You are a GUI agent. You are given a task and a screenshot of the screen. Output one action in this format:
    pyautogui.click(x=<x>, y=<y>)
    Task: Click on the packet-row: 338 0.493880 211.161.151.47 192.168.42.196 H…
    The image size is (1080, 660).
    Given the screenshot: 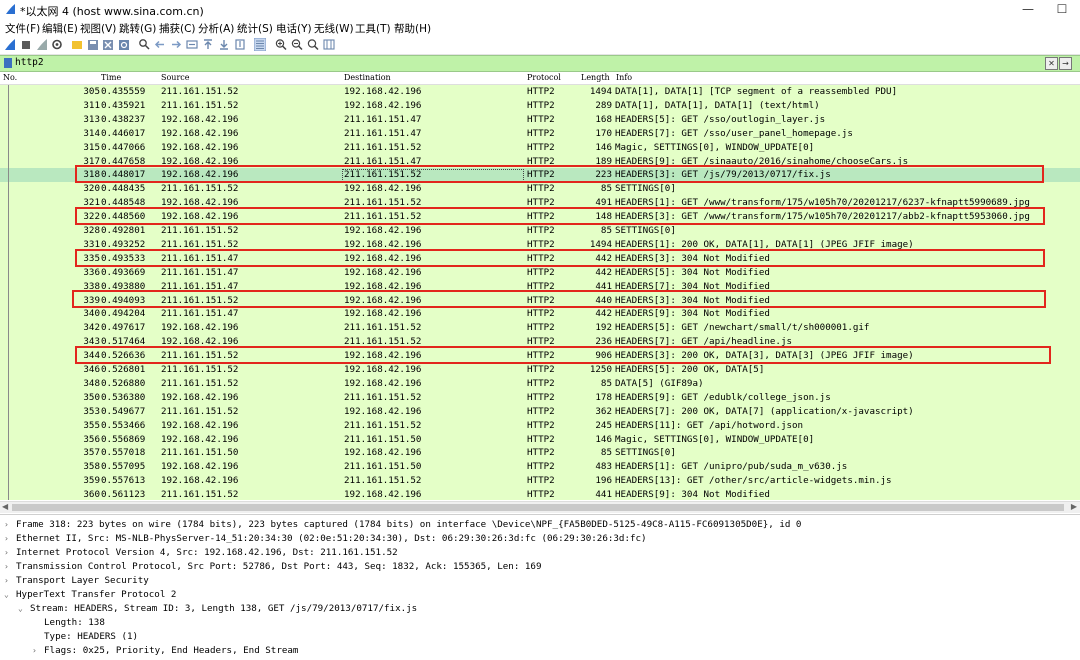 What is the action you would take?
    pyautogui.click(x=540, y=287)
    